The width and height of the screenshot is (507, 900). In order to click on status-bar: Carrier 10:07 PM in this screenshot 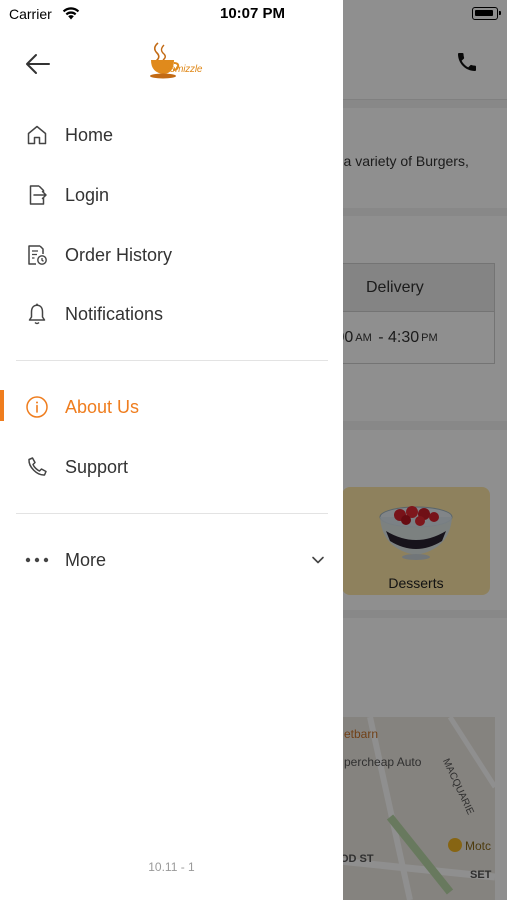, I will do `click(253, 14)`.